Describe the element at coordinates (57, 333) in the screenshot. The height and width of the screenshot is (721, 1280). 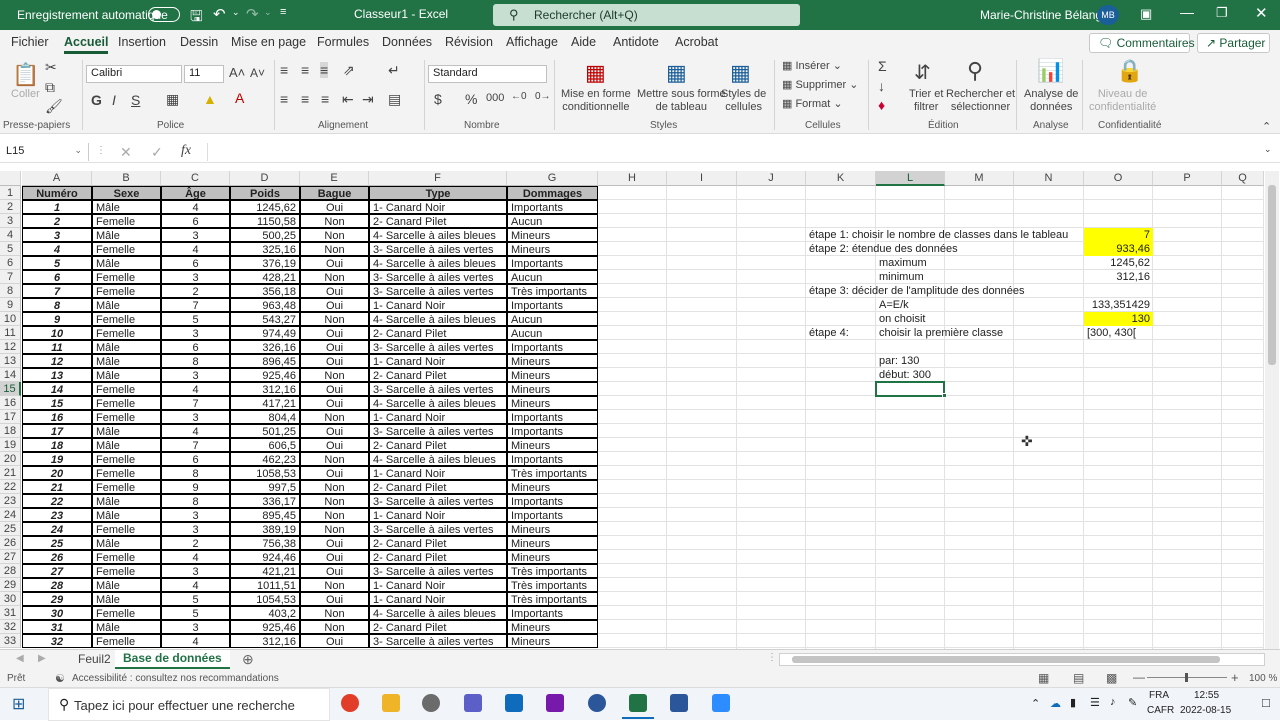
I see `table-cell: 10` at that location.